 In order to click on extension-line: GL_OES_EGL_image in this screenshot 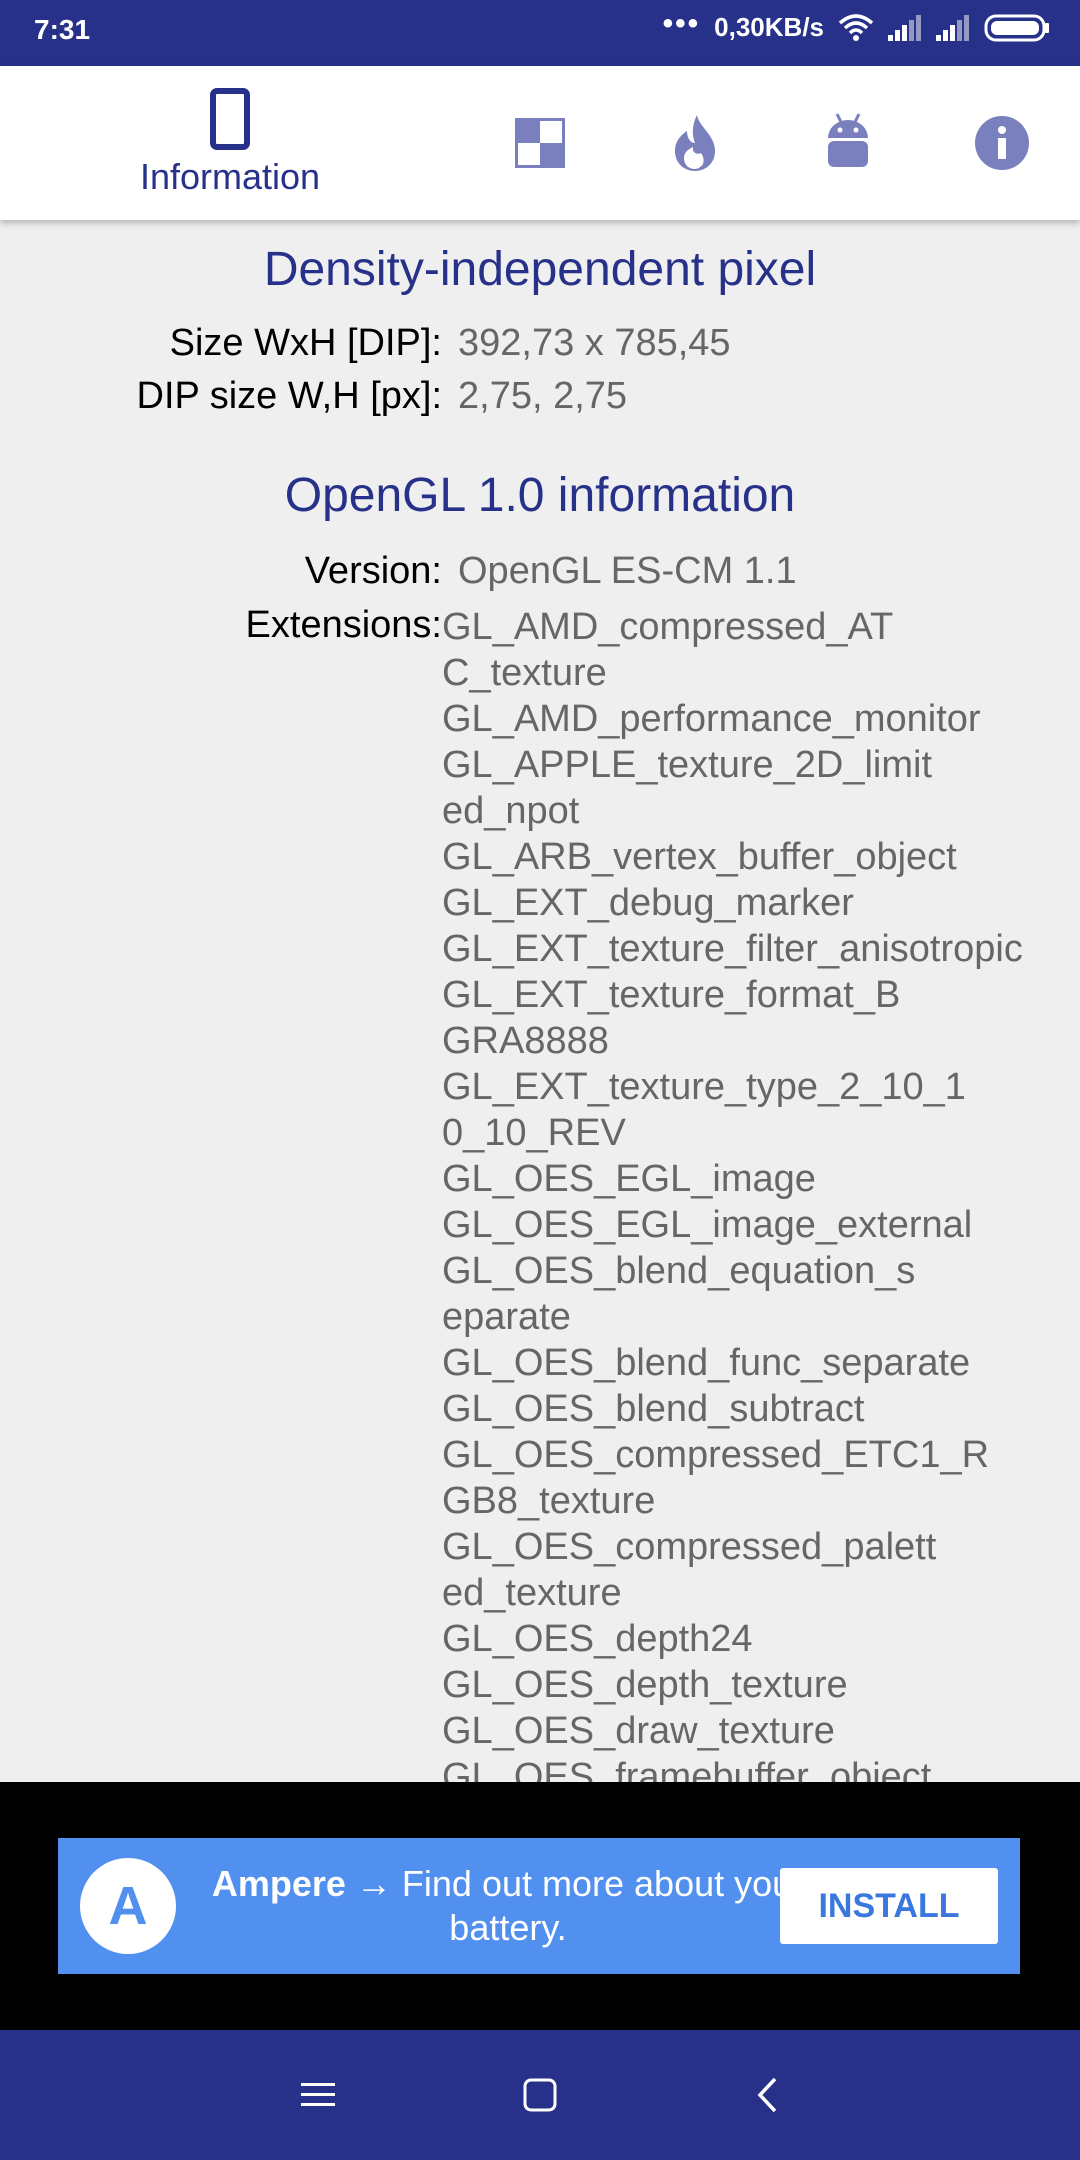, I will do `click(629, 1179)`.